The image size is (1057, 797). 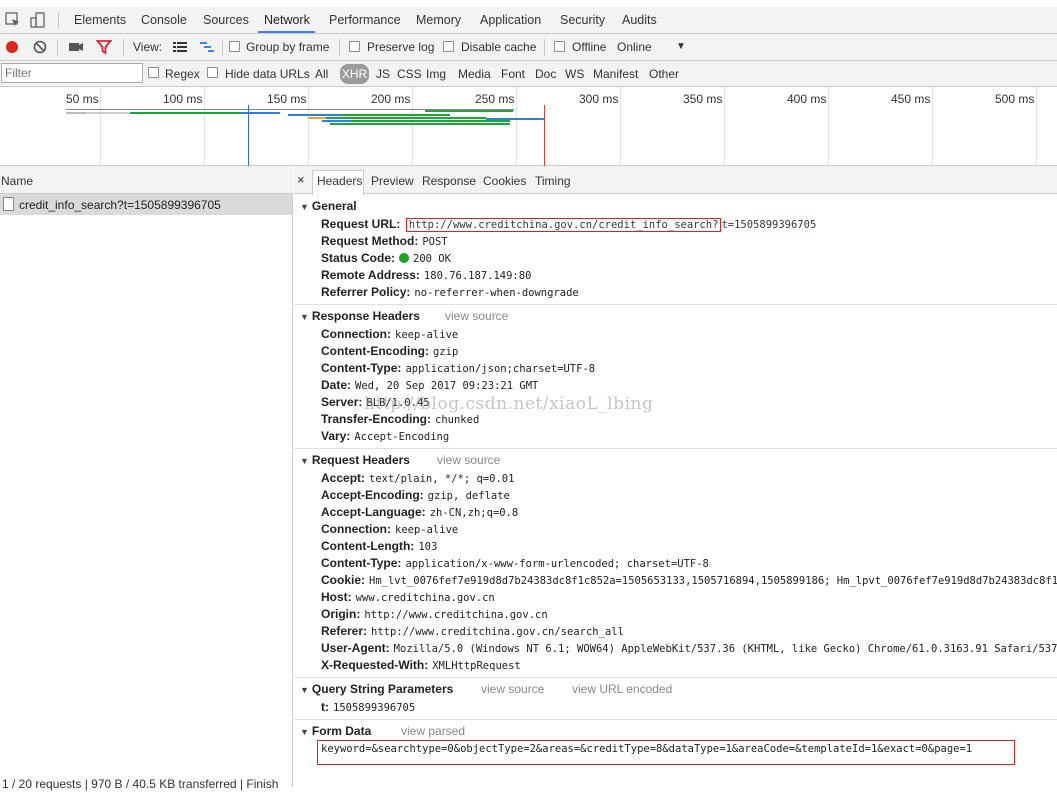 I want to click on filter-type-ws: WS, so click(x=574, y=74).